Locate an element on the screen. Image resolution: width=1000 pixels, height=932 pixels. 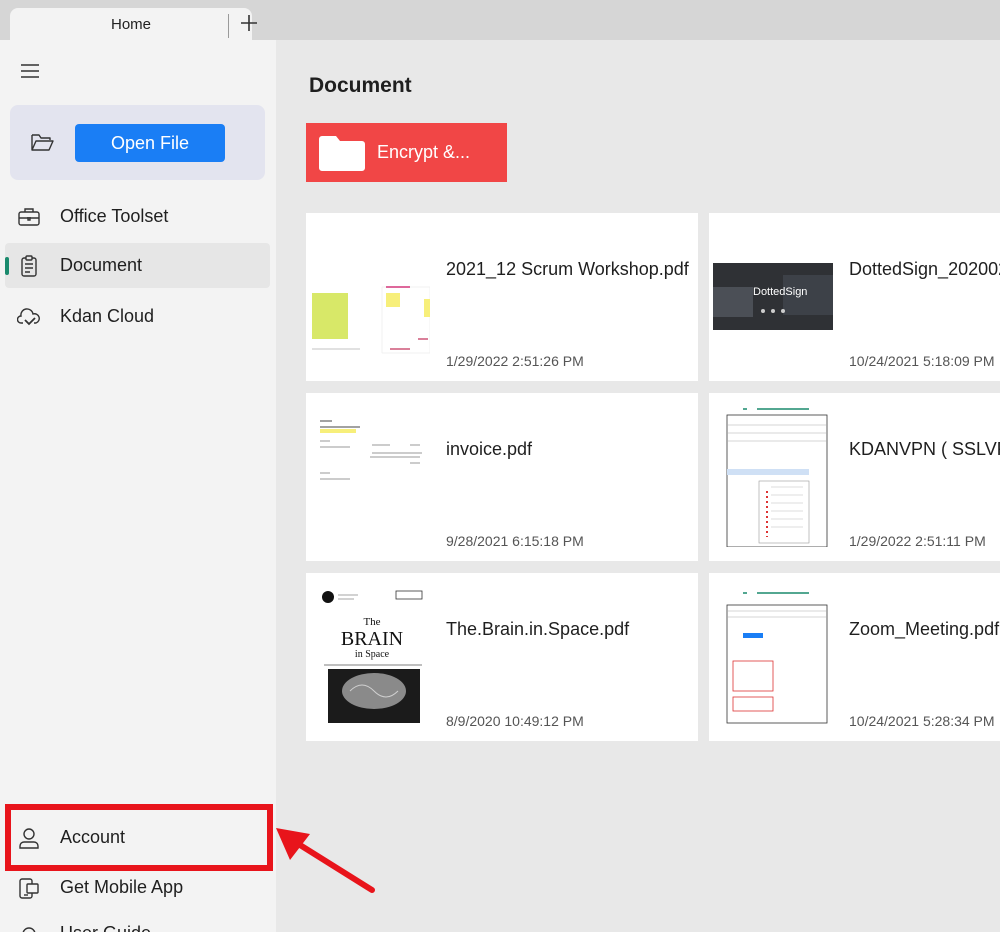
sidebar-item-get-mobile-app: Get Mobile App is located at coordinates (137, 887).